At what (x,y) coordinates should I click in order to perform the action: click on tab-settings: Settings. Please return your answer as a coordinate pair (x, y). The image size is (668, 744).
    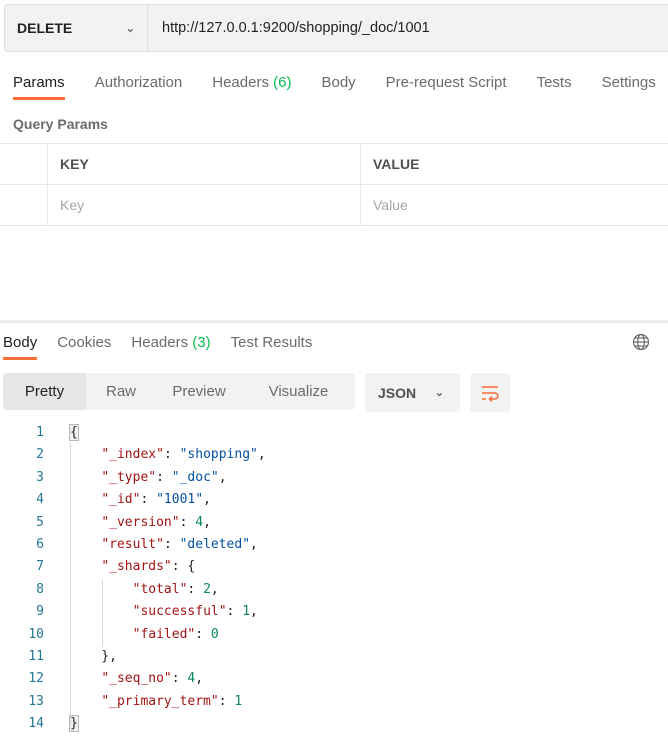
    Looking at the image, I should click on (629, 82).